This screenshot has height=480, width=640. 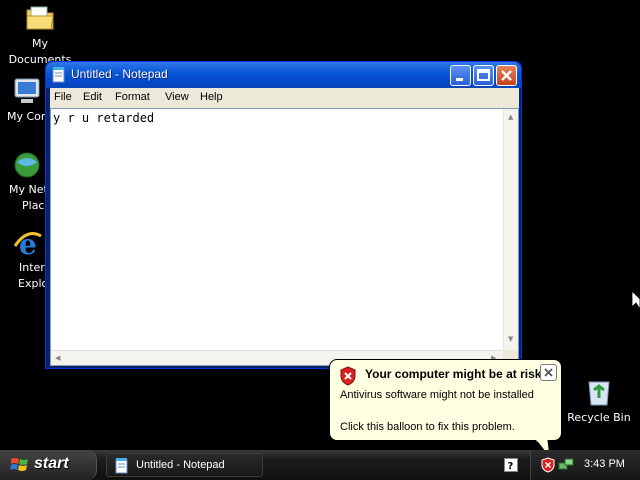 I want to click on network-places-icon, so click(x=27, y=165).